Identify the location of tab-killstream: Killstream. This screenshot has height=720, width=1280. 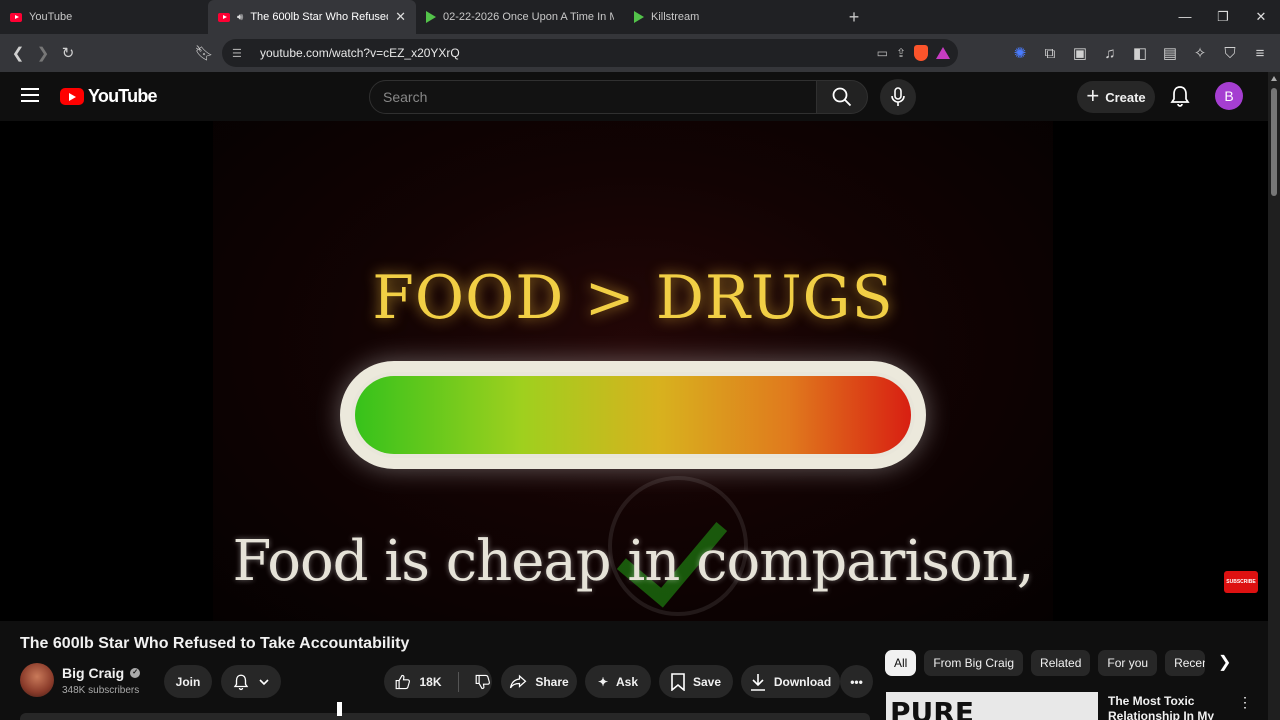
(728, 17).